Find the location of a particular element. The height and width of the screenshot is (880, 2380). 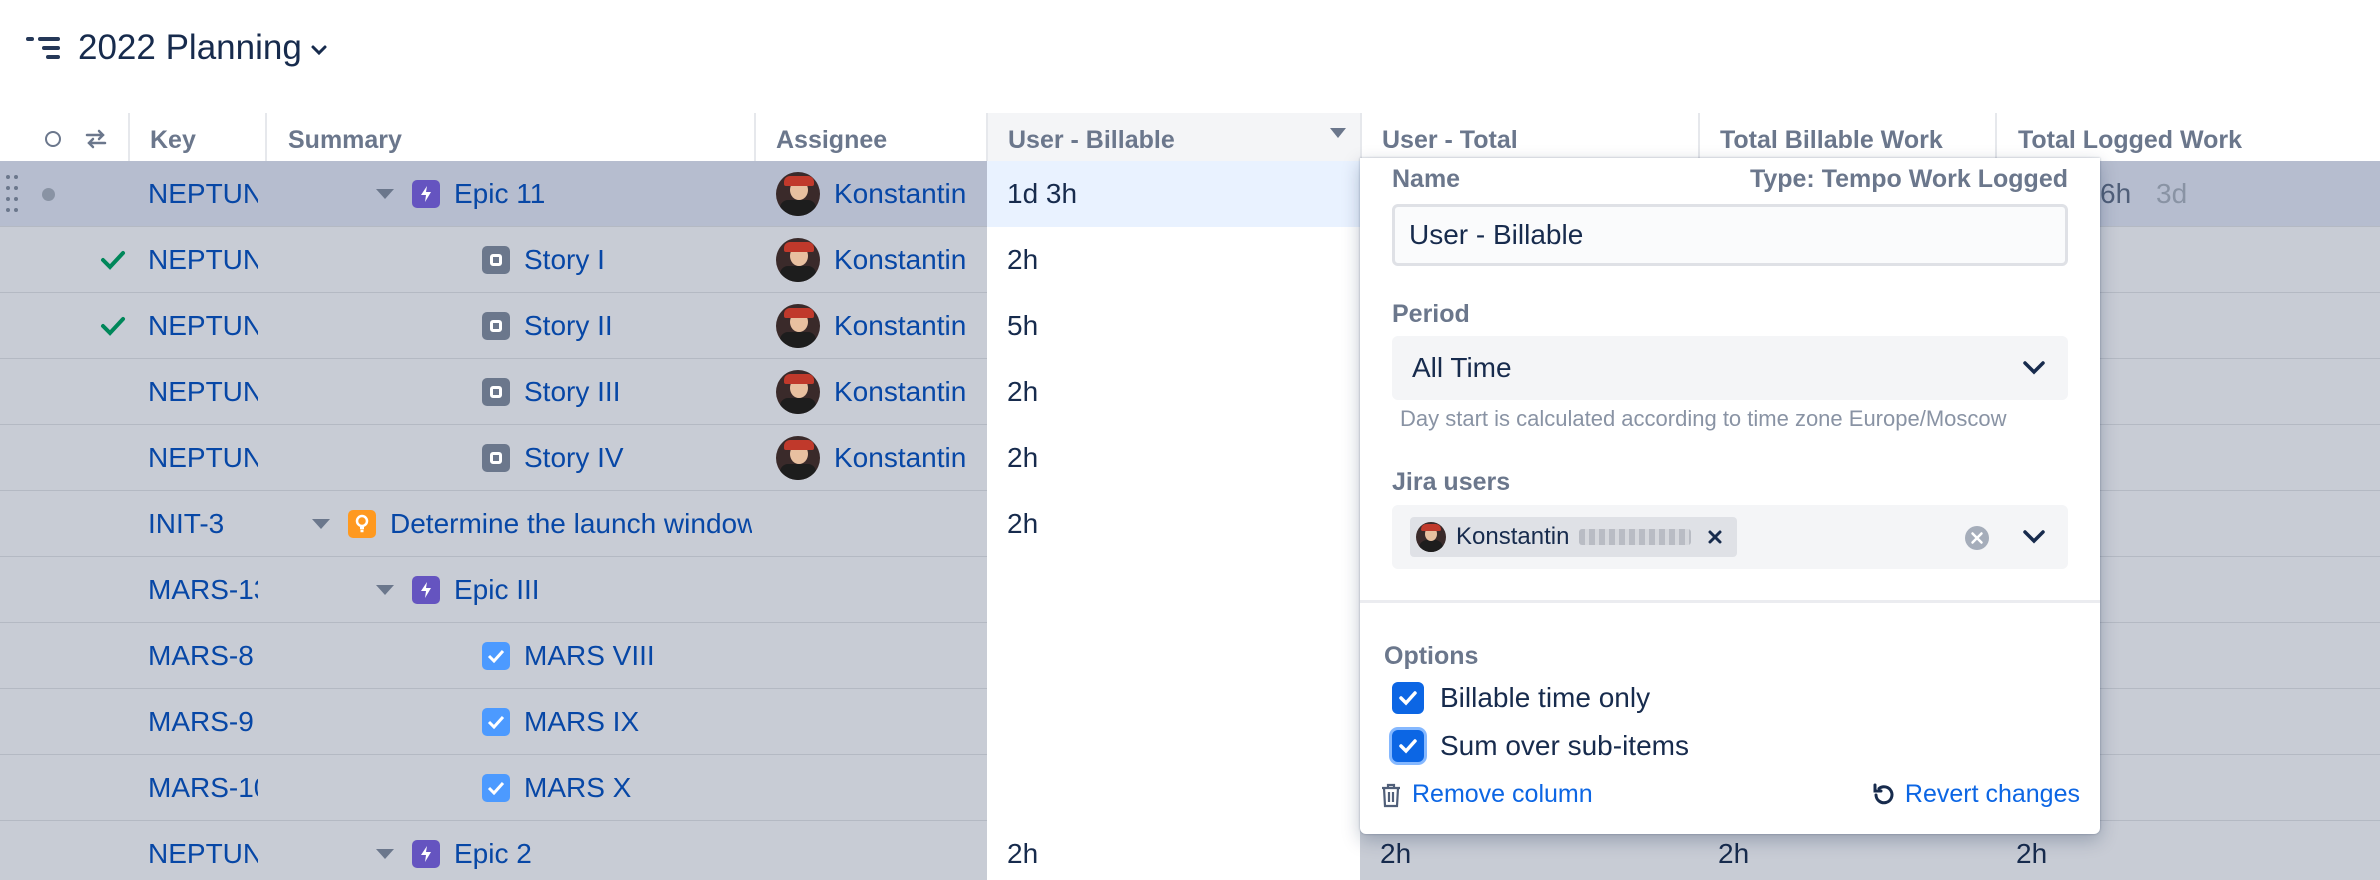

issue-key: MARS-8 is located at coordinates (203, 656).